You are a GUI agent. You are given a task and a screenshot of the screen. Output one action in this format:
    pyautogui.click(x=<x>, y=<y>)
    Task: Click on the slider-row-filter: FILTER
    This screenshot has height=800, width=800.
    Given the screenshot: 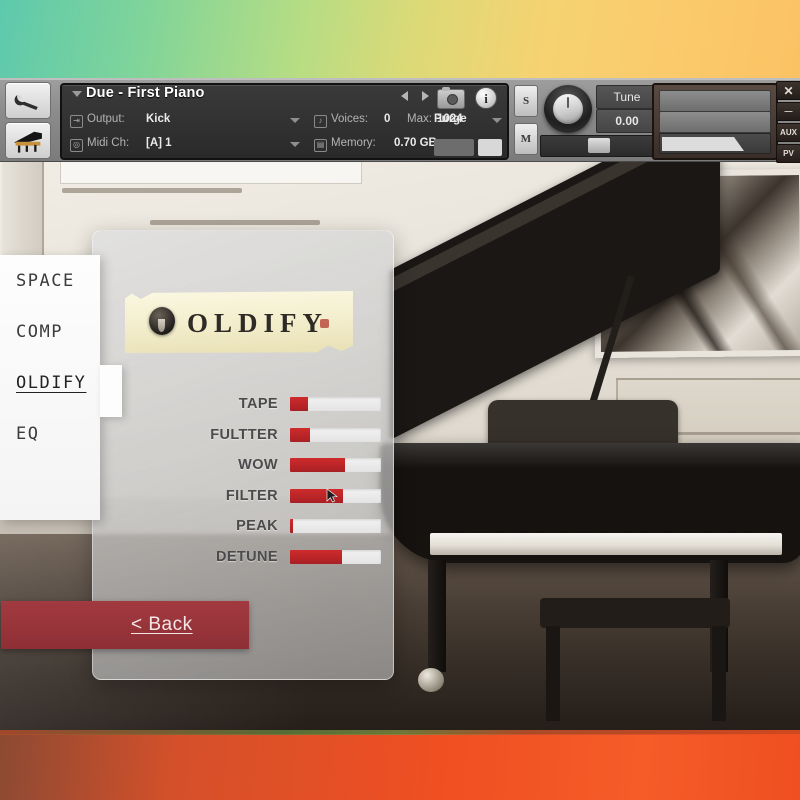 What is the action you would take?
    pyautogui.click(x=243, y=496)
    